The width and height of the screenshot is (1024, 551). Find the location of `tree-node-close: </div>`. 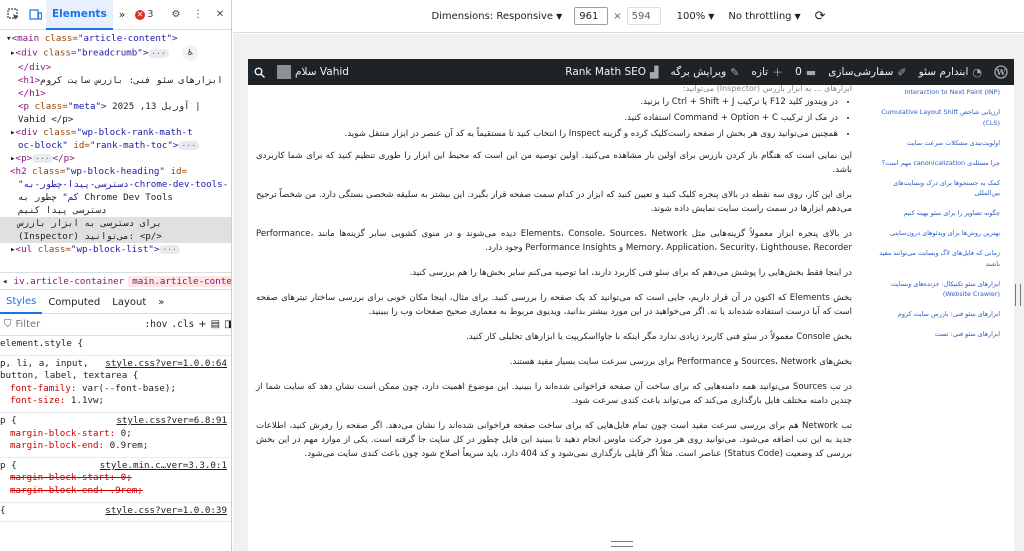

tree-node-close: </div> is located at coordinates (115, 67).